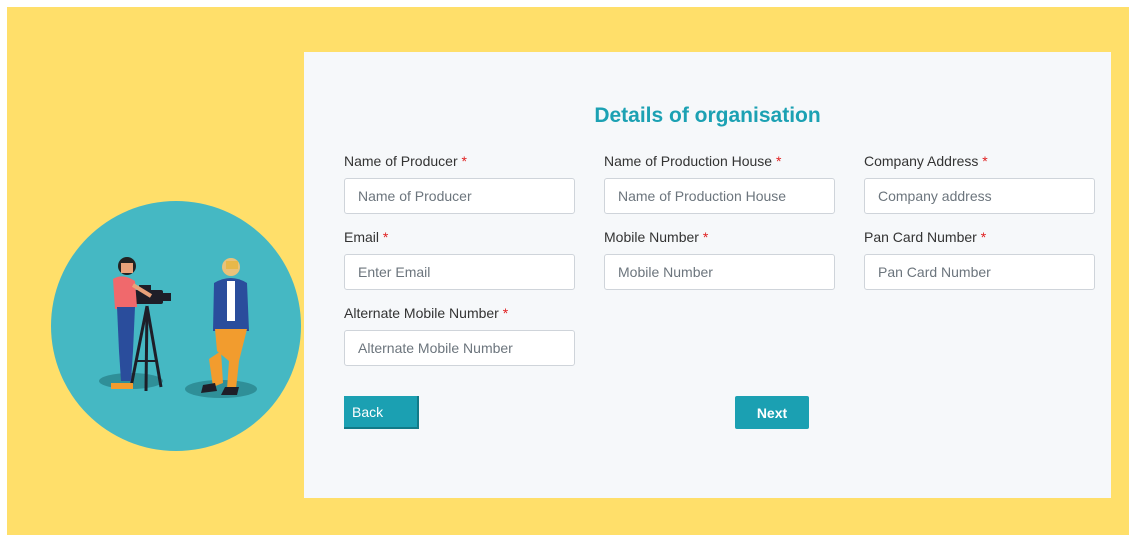  I want to click on alternate-mobile-label: Alternate Mobile Number *, so click(426, 313).